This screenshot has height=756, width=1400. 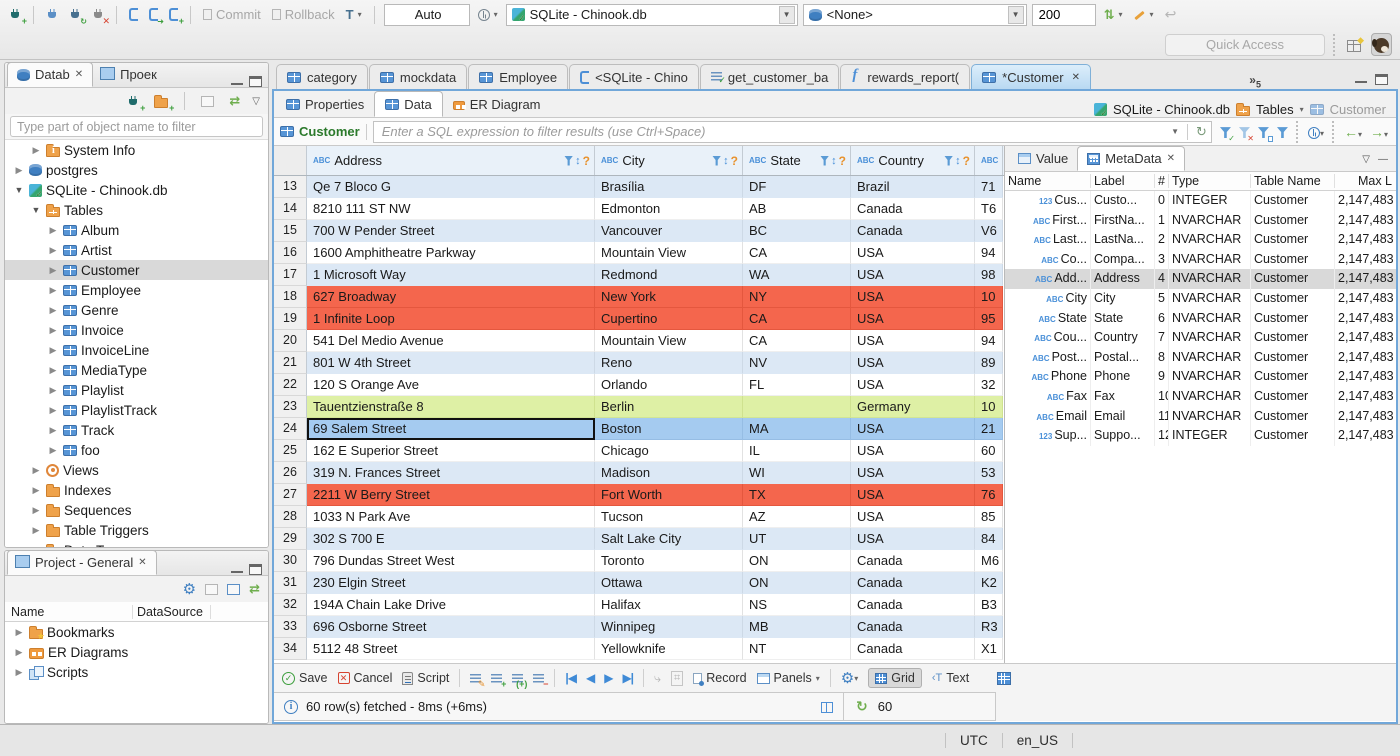 What do you see at coordinates (212, 589) in the screenshot?
I see `collapse-icon` at bounding box center [212, 589].